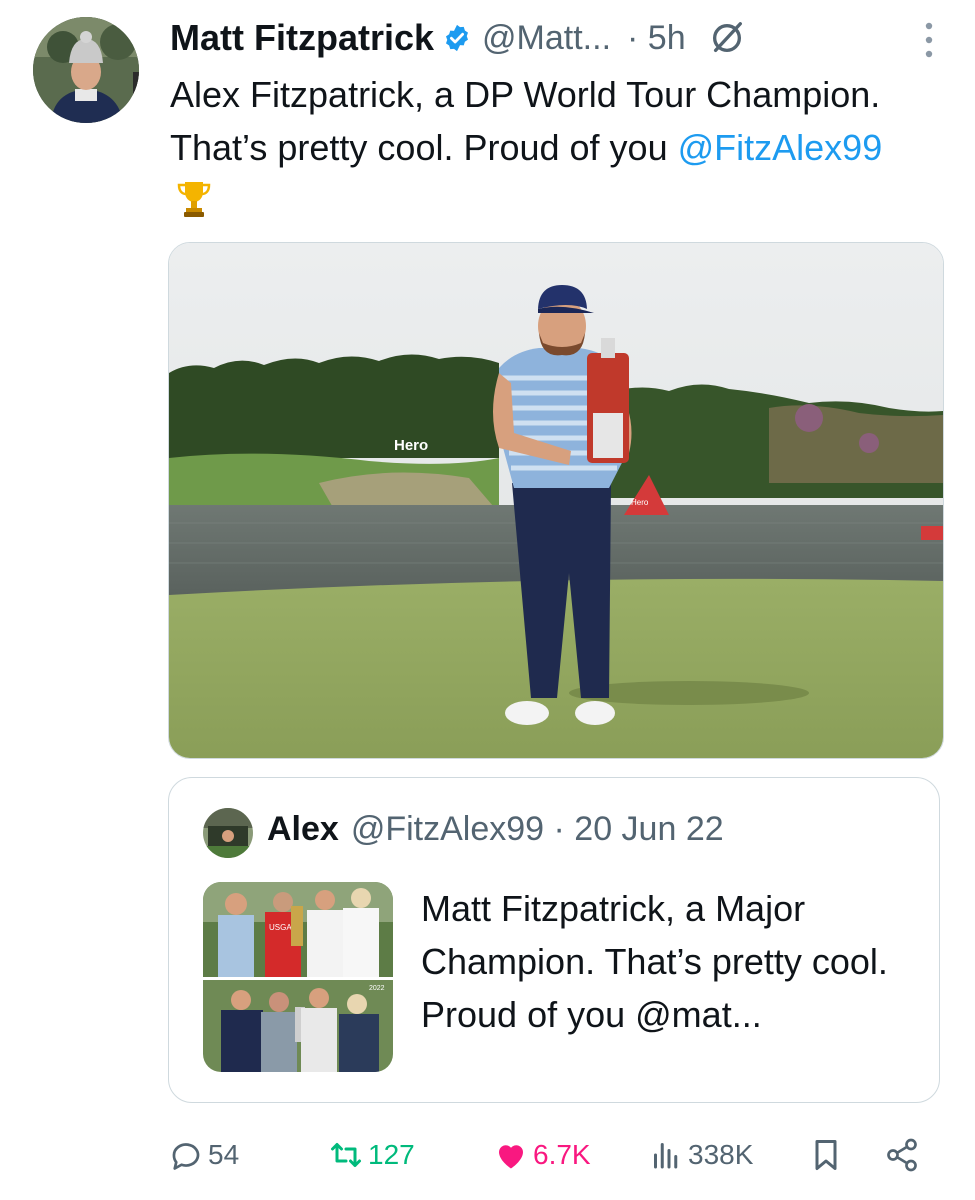 Image resolution: width=975 pixels, height=1200 pixels. I want to click on like-count: 6.7K, so click(562, 1154).